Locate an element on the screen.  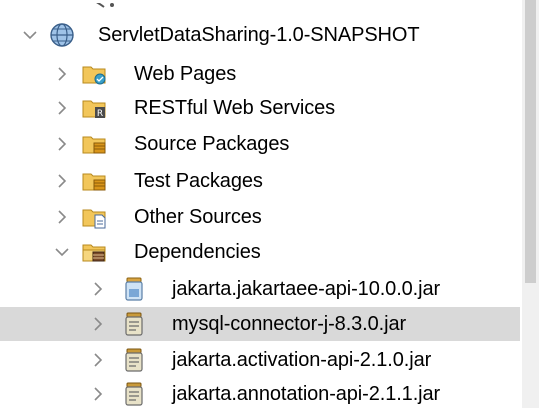
tree-node-jar: jakarta.activation-api-2.1.0.jar is located at coordinates (260, 360).